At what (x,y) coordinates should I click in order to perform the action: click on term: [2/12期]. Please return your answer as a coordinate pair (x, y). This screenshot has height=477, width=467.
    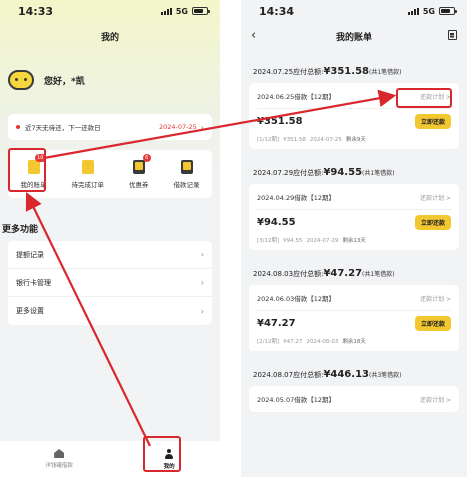
    Looking at the image, I should click on (268, 342).